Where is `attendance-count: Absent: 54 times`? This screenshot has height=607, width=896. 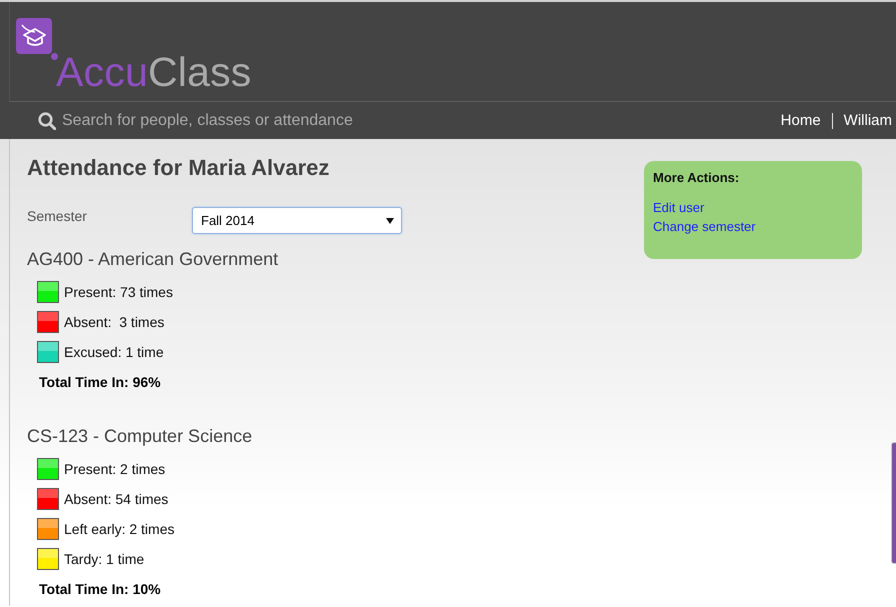 attendance-count: Absent: 54 times is located at coordinates (116, 499).